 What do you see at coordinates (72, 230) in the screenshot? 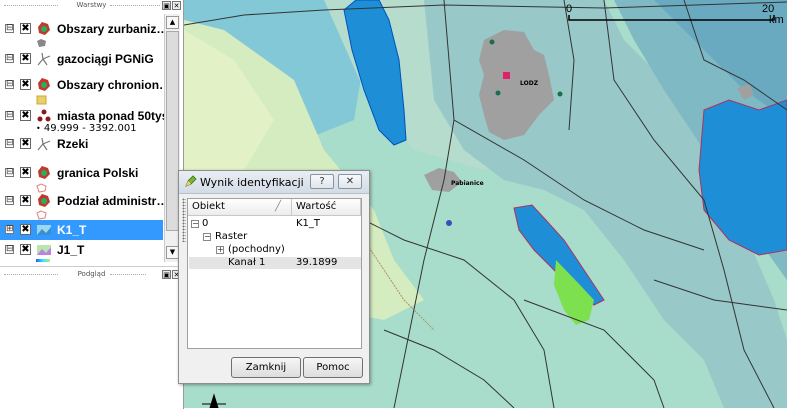
I see `layer-name: K1_T` at bounding box center [72, 230].